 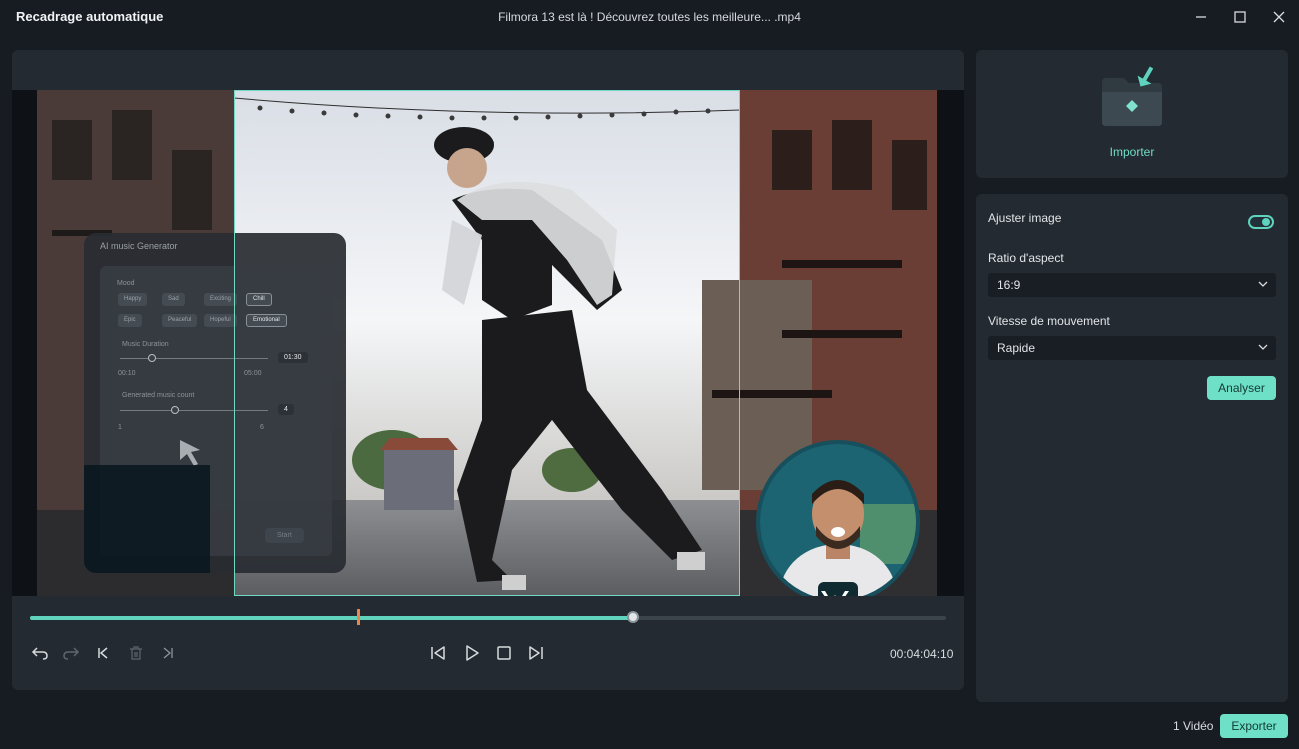 I want to click on import-label: Importer, so click(x=1132, y=152).